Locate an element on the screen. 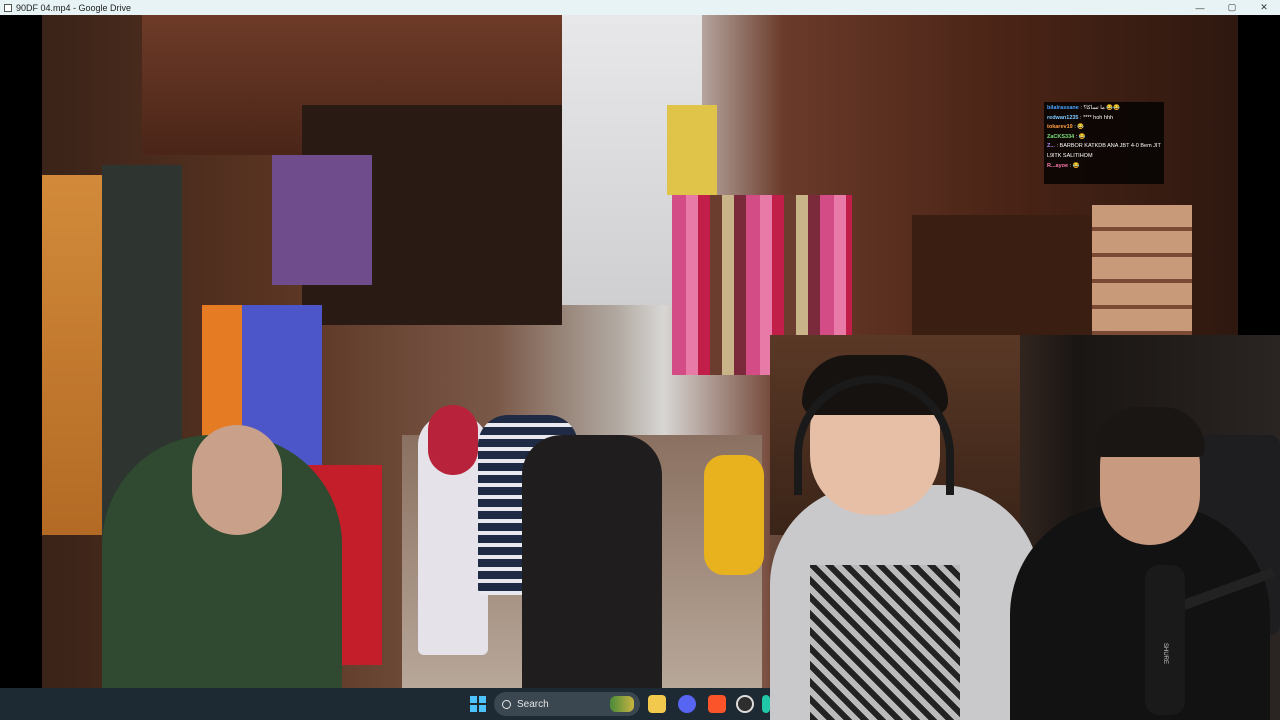 The width and height of the screenshot is (1280, 720). maximize-button: ▢ is located at coordinates (1232, 7).